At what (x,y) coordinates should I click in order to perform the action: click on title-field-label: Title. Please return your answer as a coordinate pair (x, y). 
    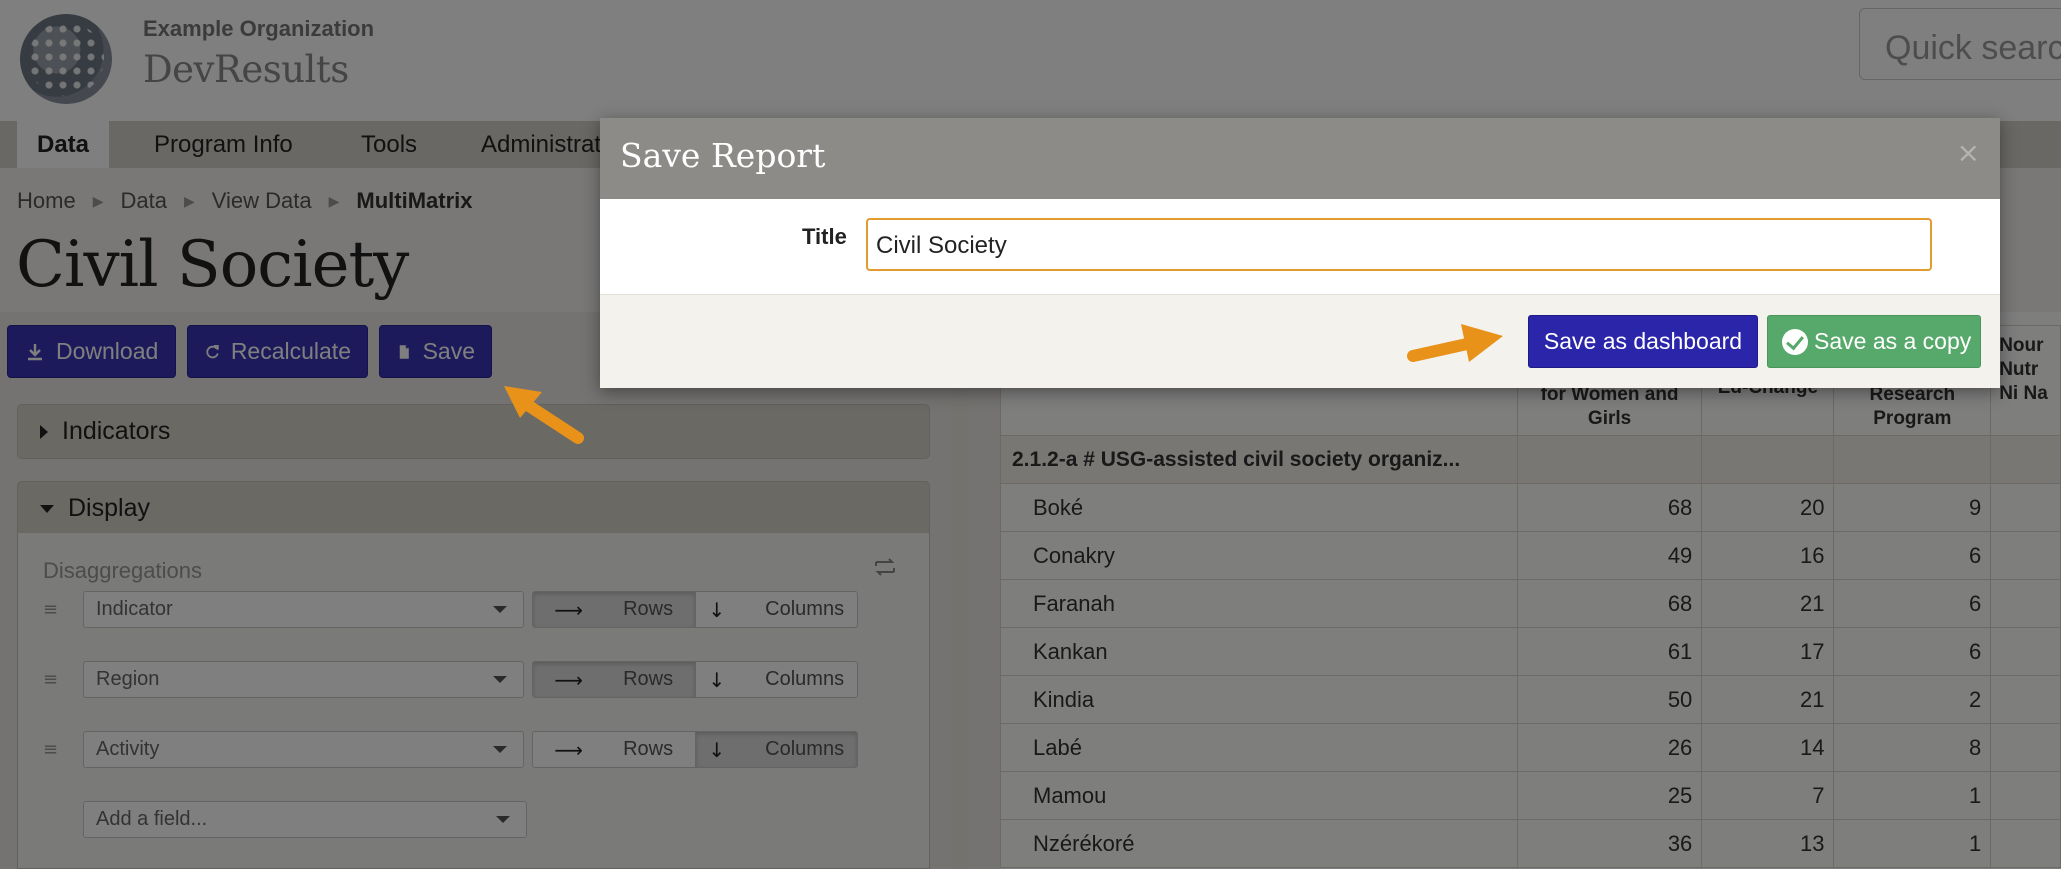
    Looking at the image, I should click on (824, 236).